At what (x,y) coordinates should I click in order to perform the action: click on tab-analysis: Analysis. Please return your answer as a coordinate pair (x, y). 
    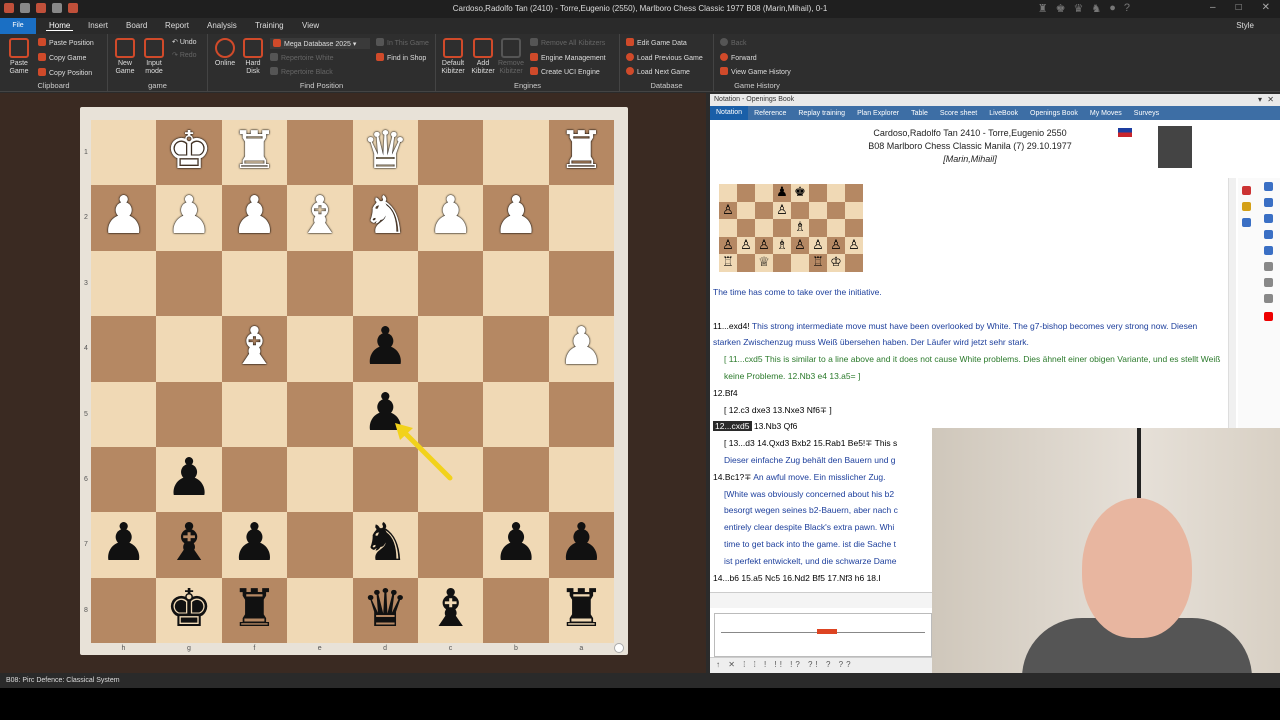
    Looking at the image, I should click on (222, 25).